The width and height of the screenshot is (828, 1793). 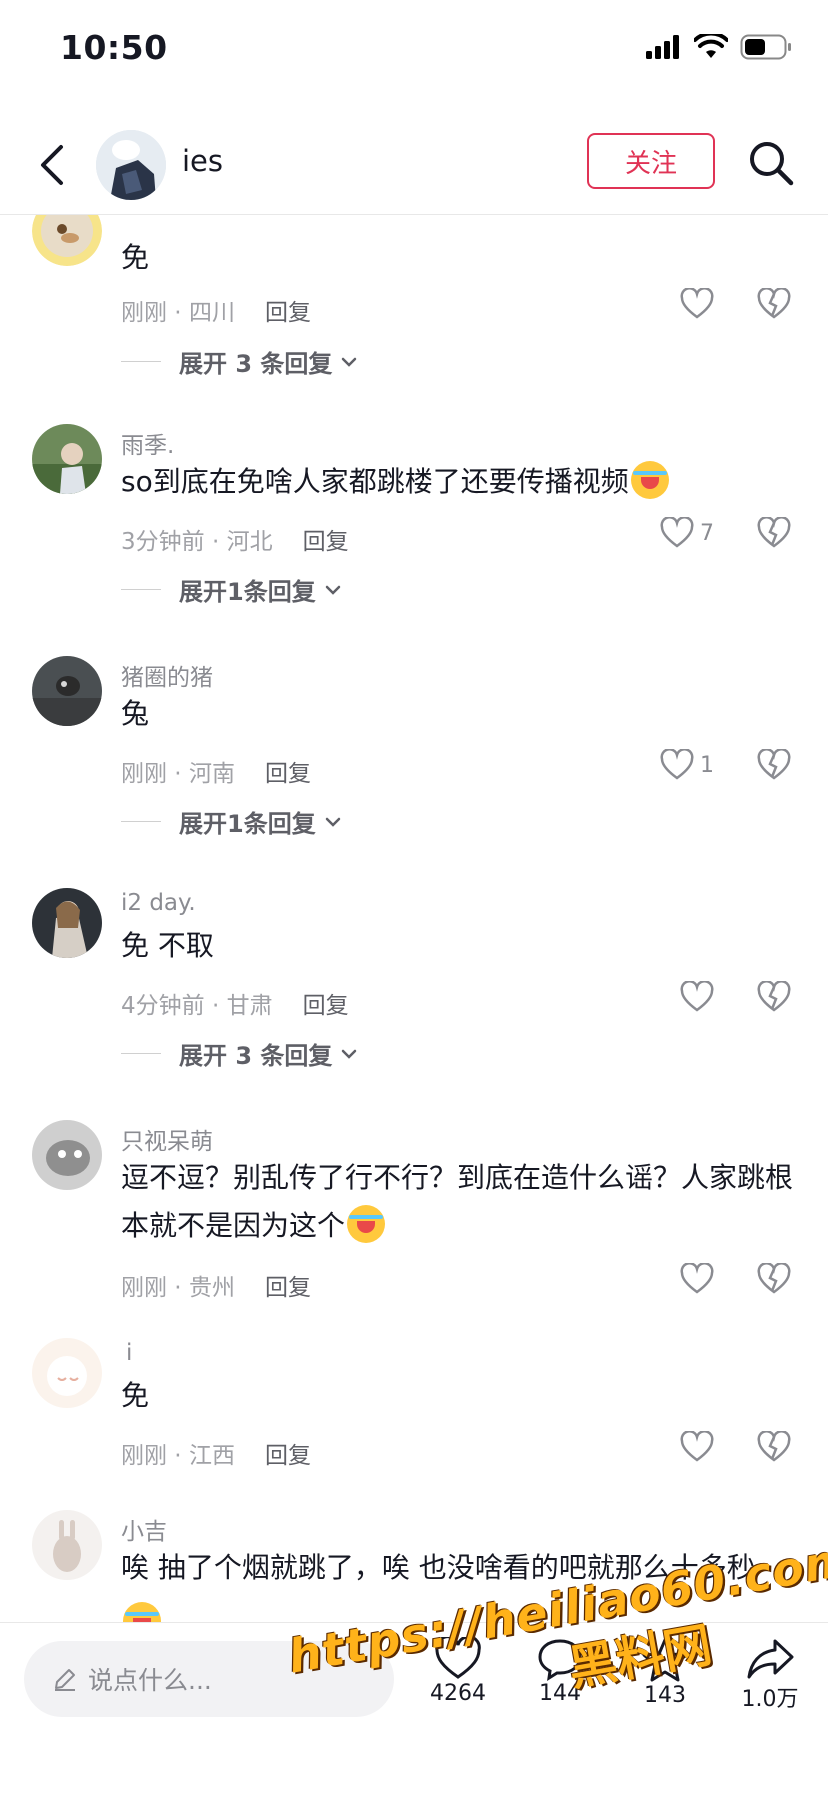 I want to click on chevron-left-icon, so click(x=52, y=165).